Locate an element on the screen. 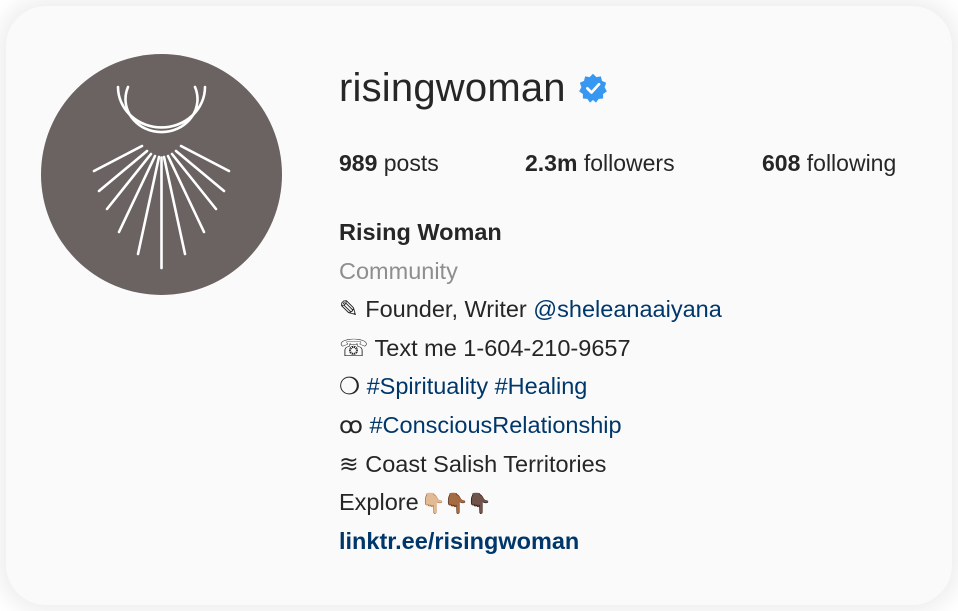 The width and height of the screenshot is (958, 611). profile-avatar is located at coordinates (161, 174).